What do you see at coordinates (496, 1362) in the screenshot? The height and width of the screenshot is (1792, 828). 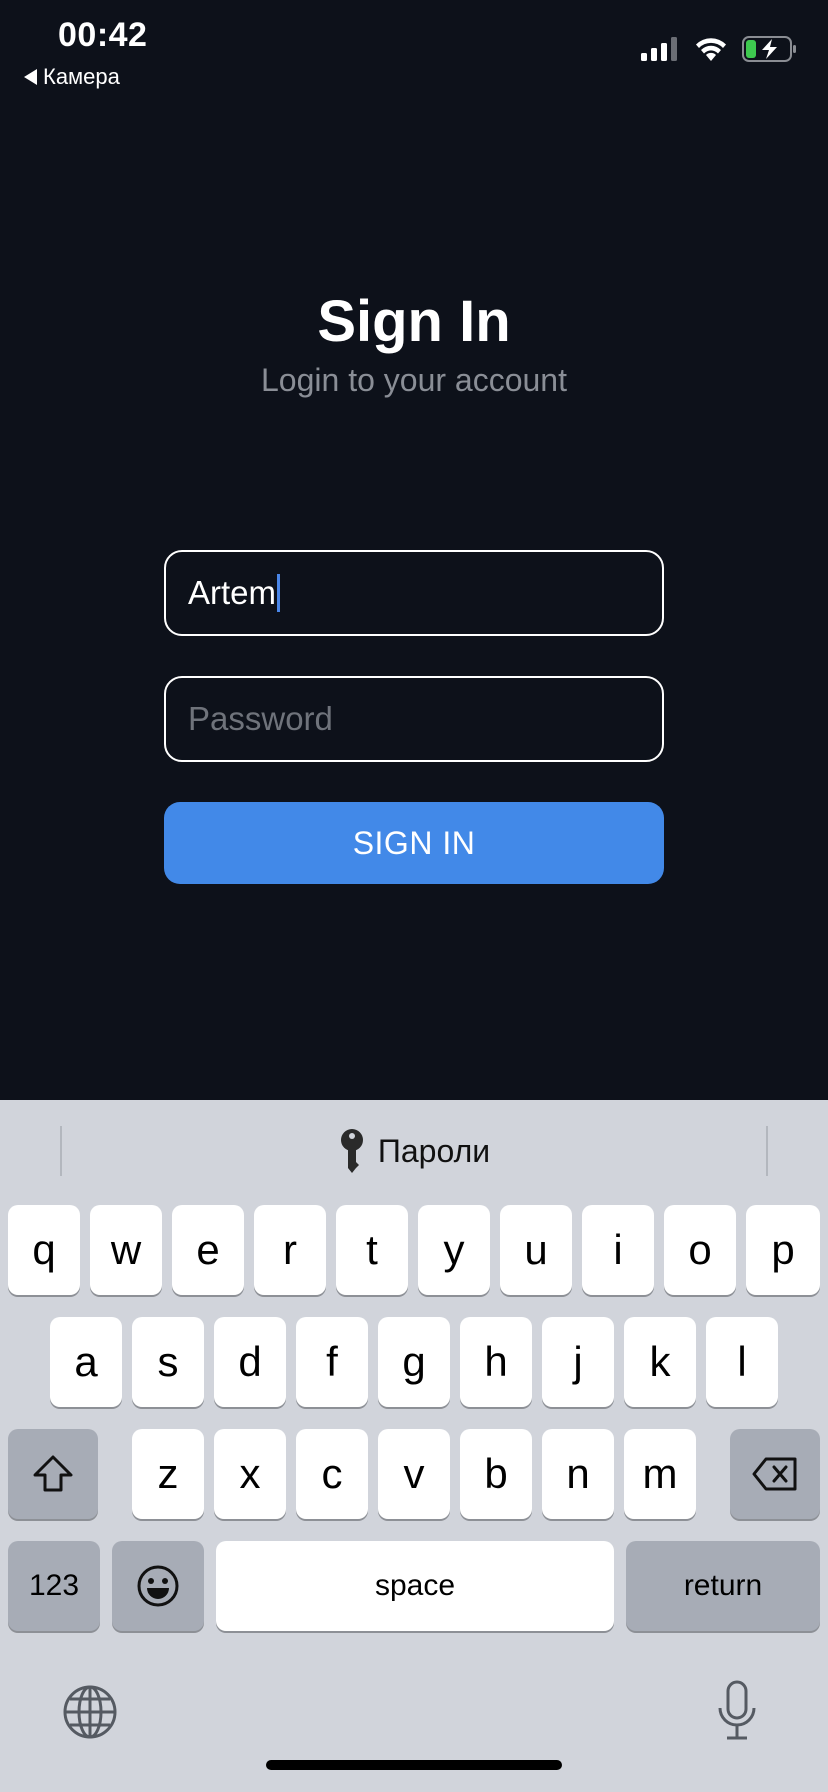 I see `key-h: h` at bounding box center [496, 1362].